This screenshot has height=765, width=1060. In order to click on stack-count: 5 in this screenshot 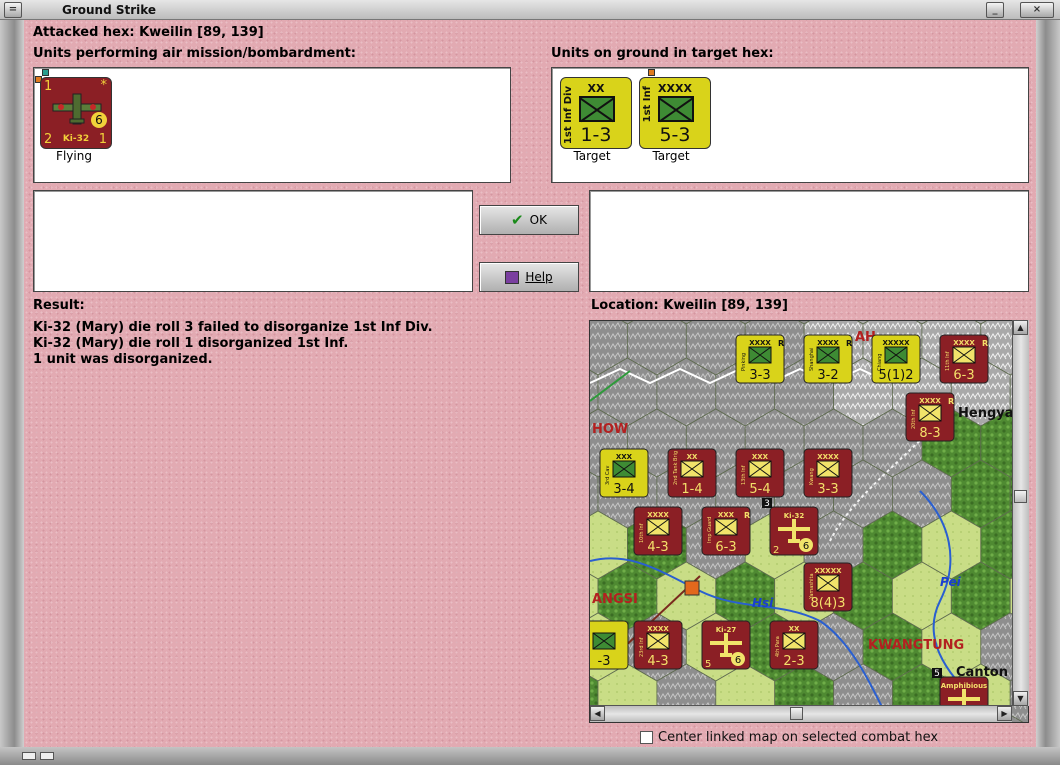, I will do `click(937, 674)`.